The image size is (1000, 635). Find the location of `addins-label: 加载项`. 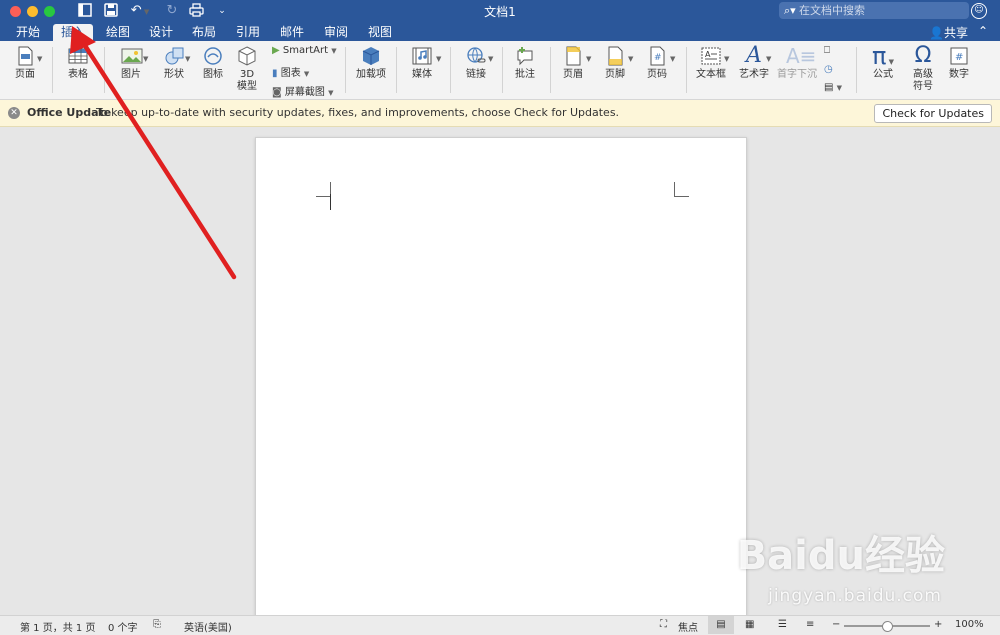

addins-label: 加载项 is located at coordinates (371, 74).